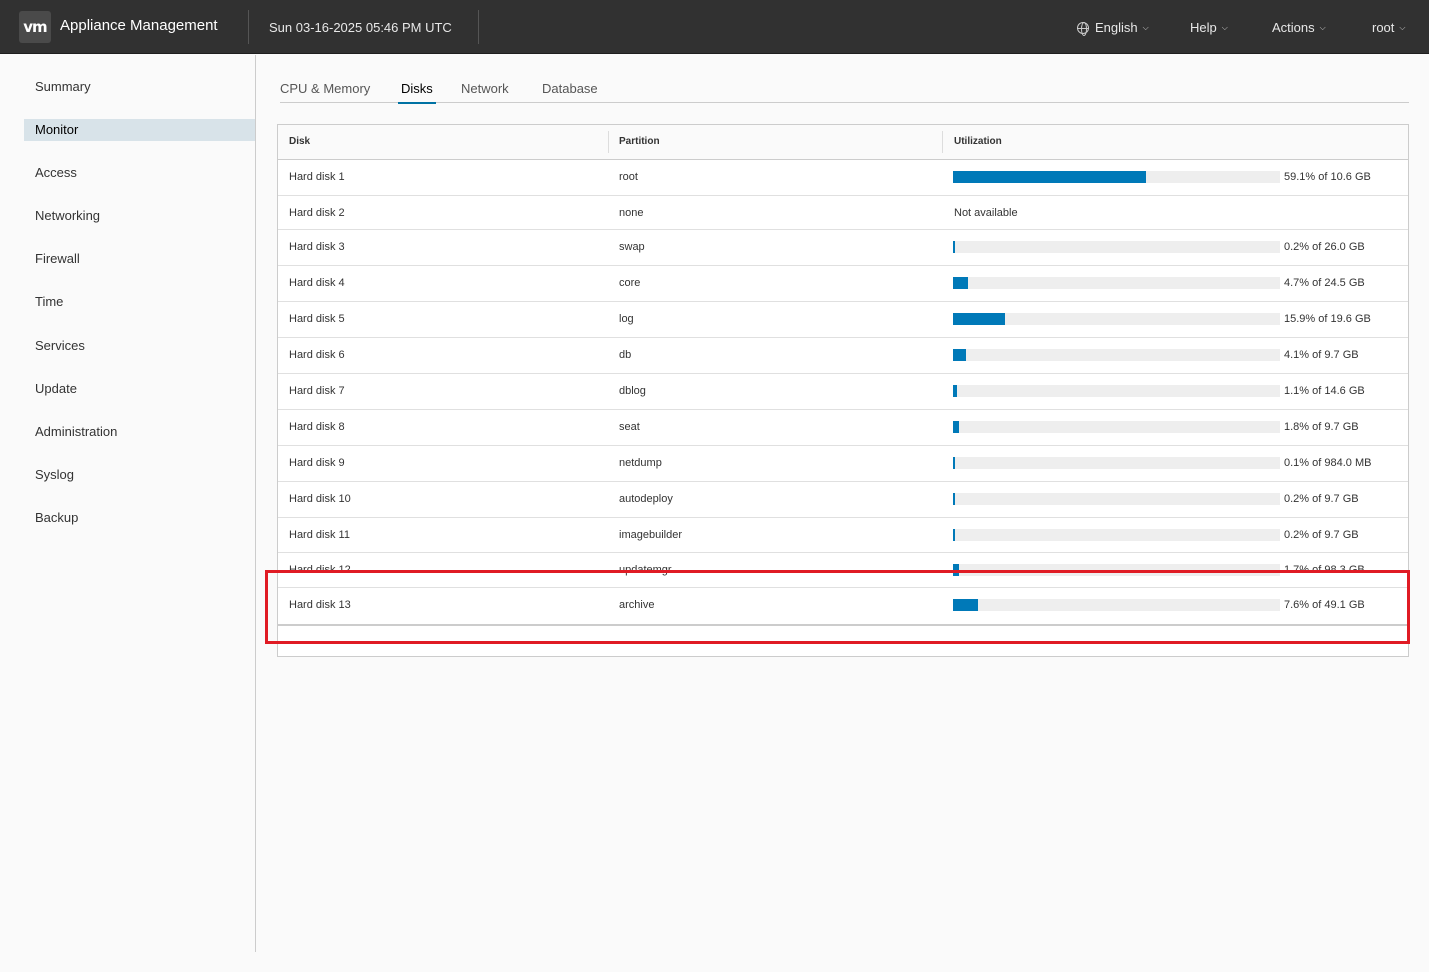 Image resolution: width=1429 pixels, height=972 pixels. I want to click on utilization-text: 15.9% of 19.6 GB, so click(1327, 319).